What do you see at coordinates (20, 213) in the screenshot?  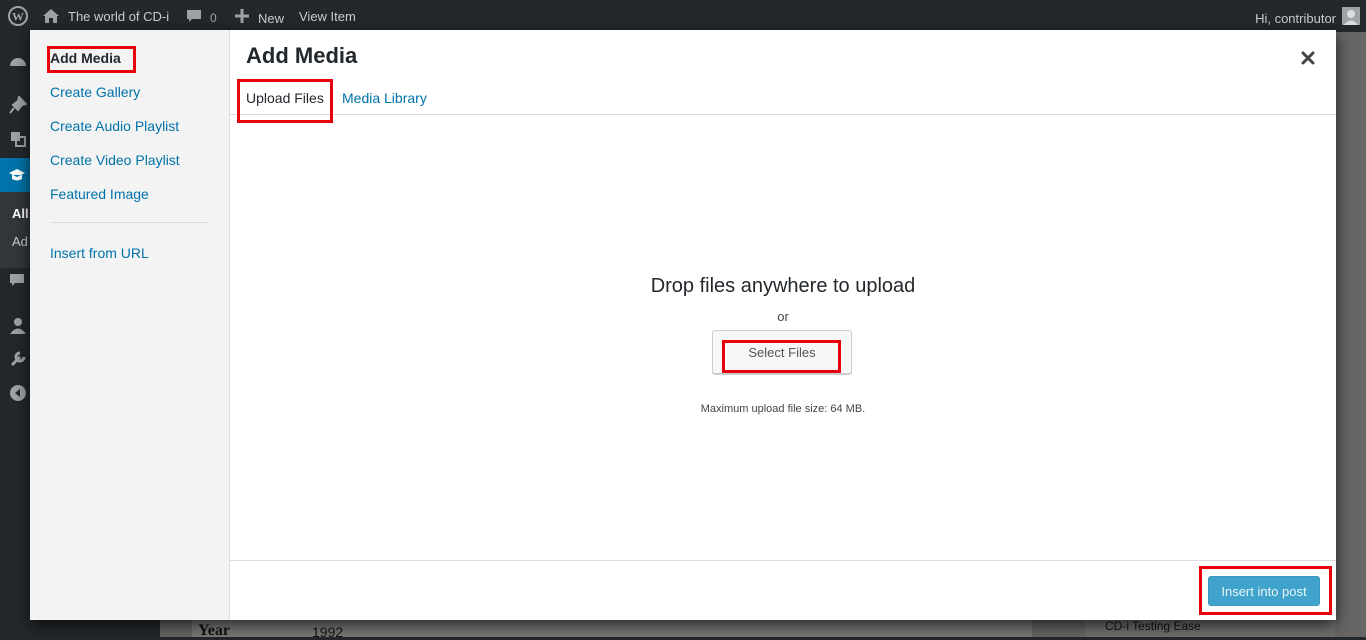 I see `submenu-item-all: All` at bounding box center [20, 213].